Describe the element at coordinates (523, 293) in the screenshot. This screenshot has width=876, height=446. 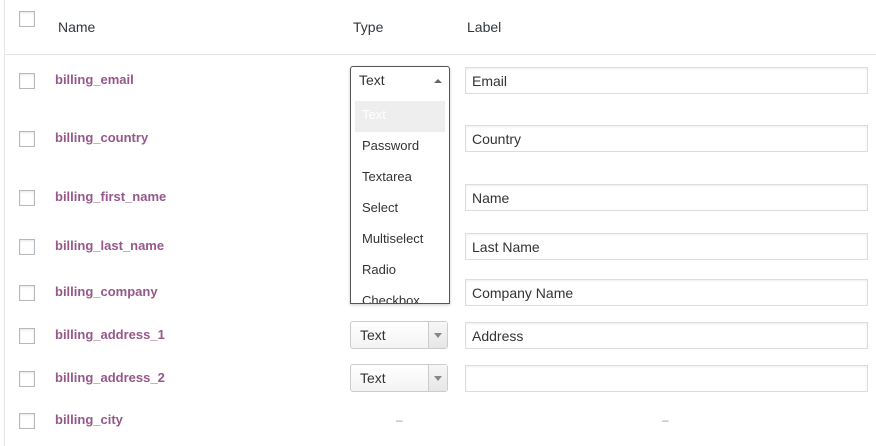
I see `label-input-value: Company Name` at that location.